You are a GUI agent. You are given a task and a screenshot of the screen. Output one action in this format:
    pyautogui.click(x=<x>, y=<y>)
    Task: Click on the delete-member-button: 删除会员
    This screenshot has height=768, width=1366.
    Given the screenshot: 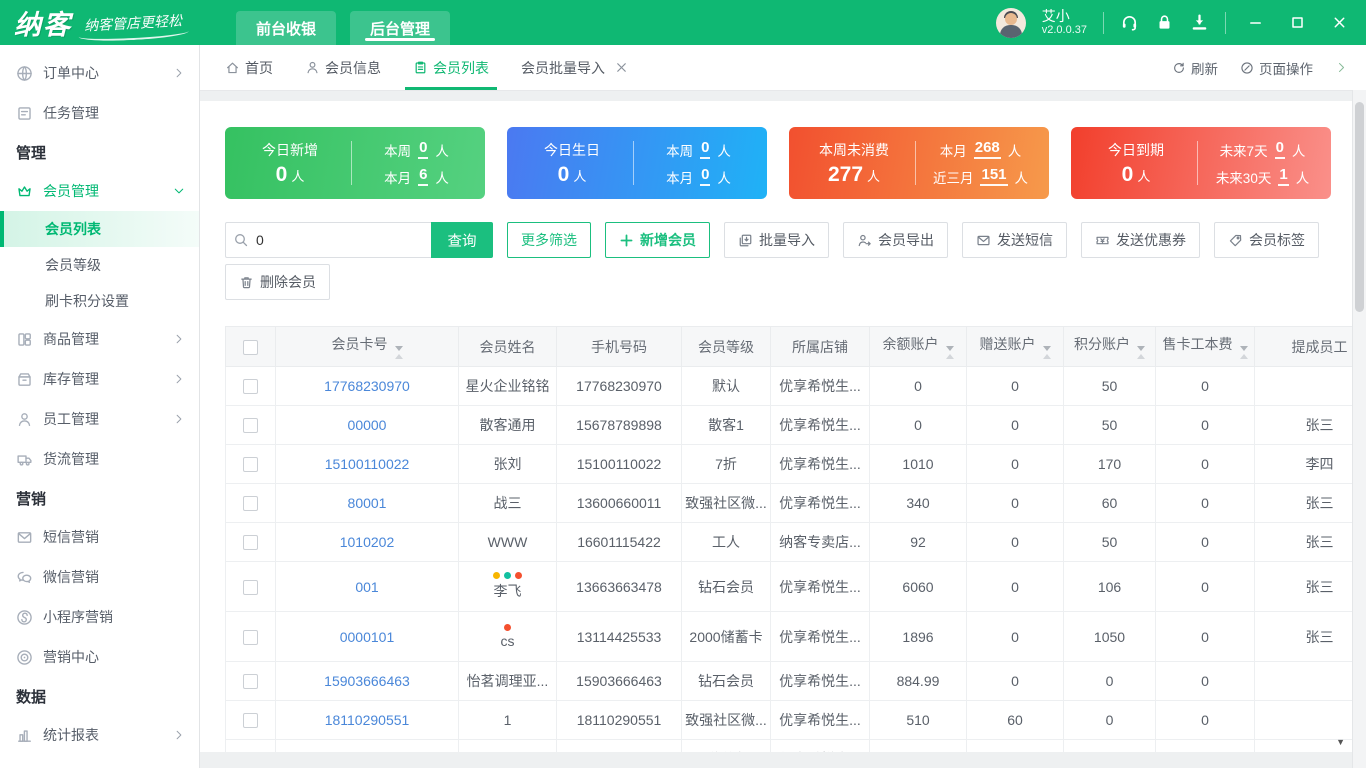 What is the action you would take?
    pyautogui.click(x=277, y=282)
    